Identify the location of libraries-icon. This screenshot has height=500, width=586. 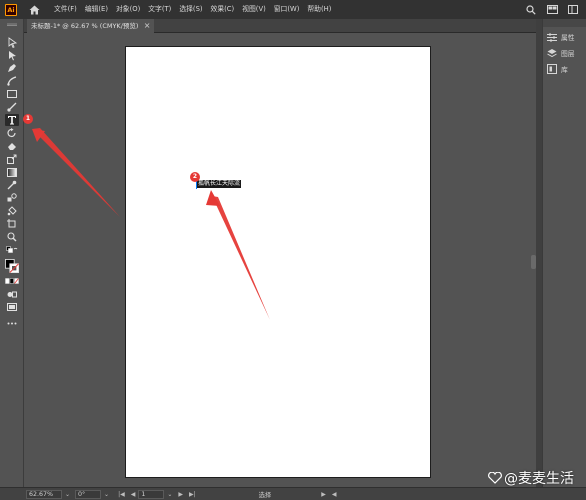
(552, 69).